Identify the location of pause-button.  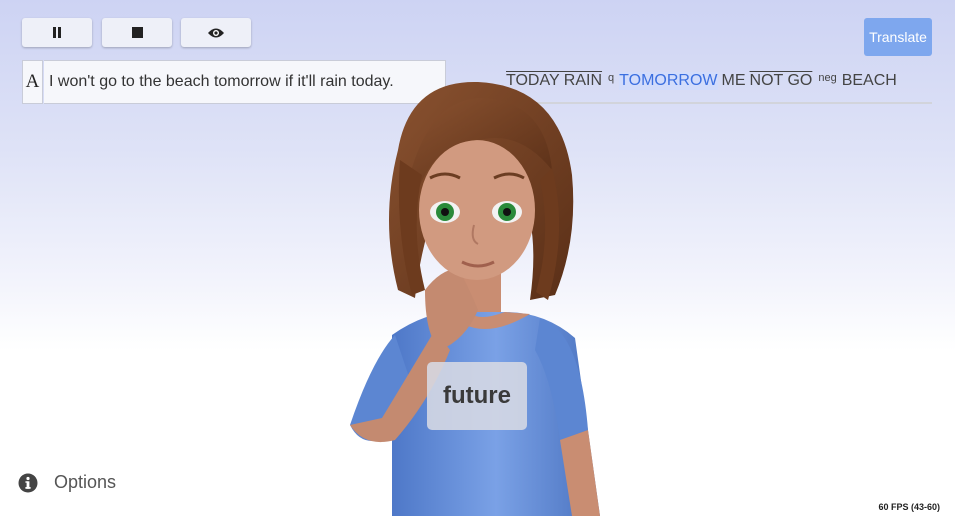
(57, 32).